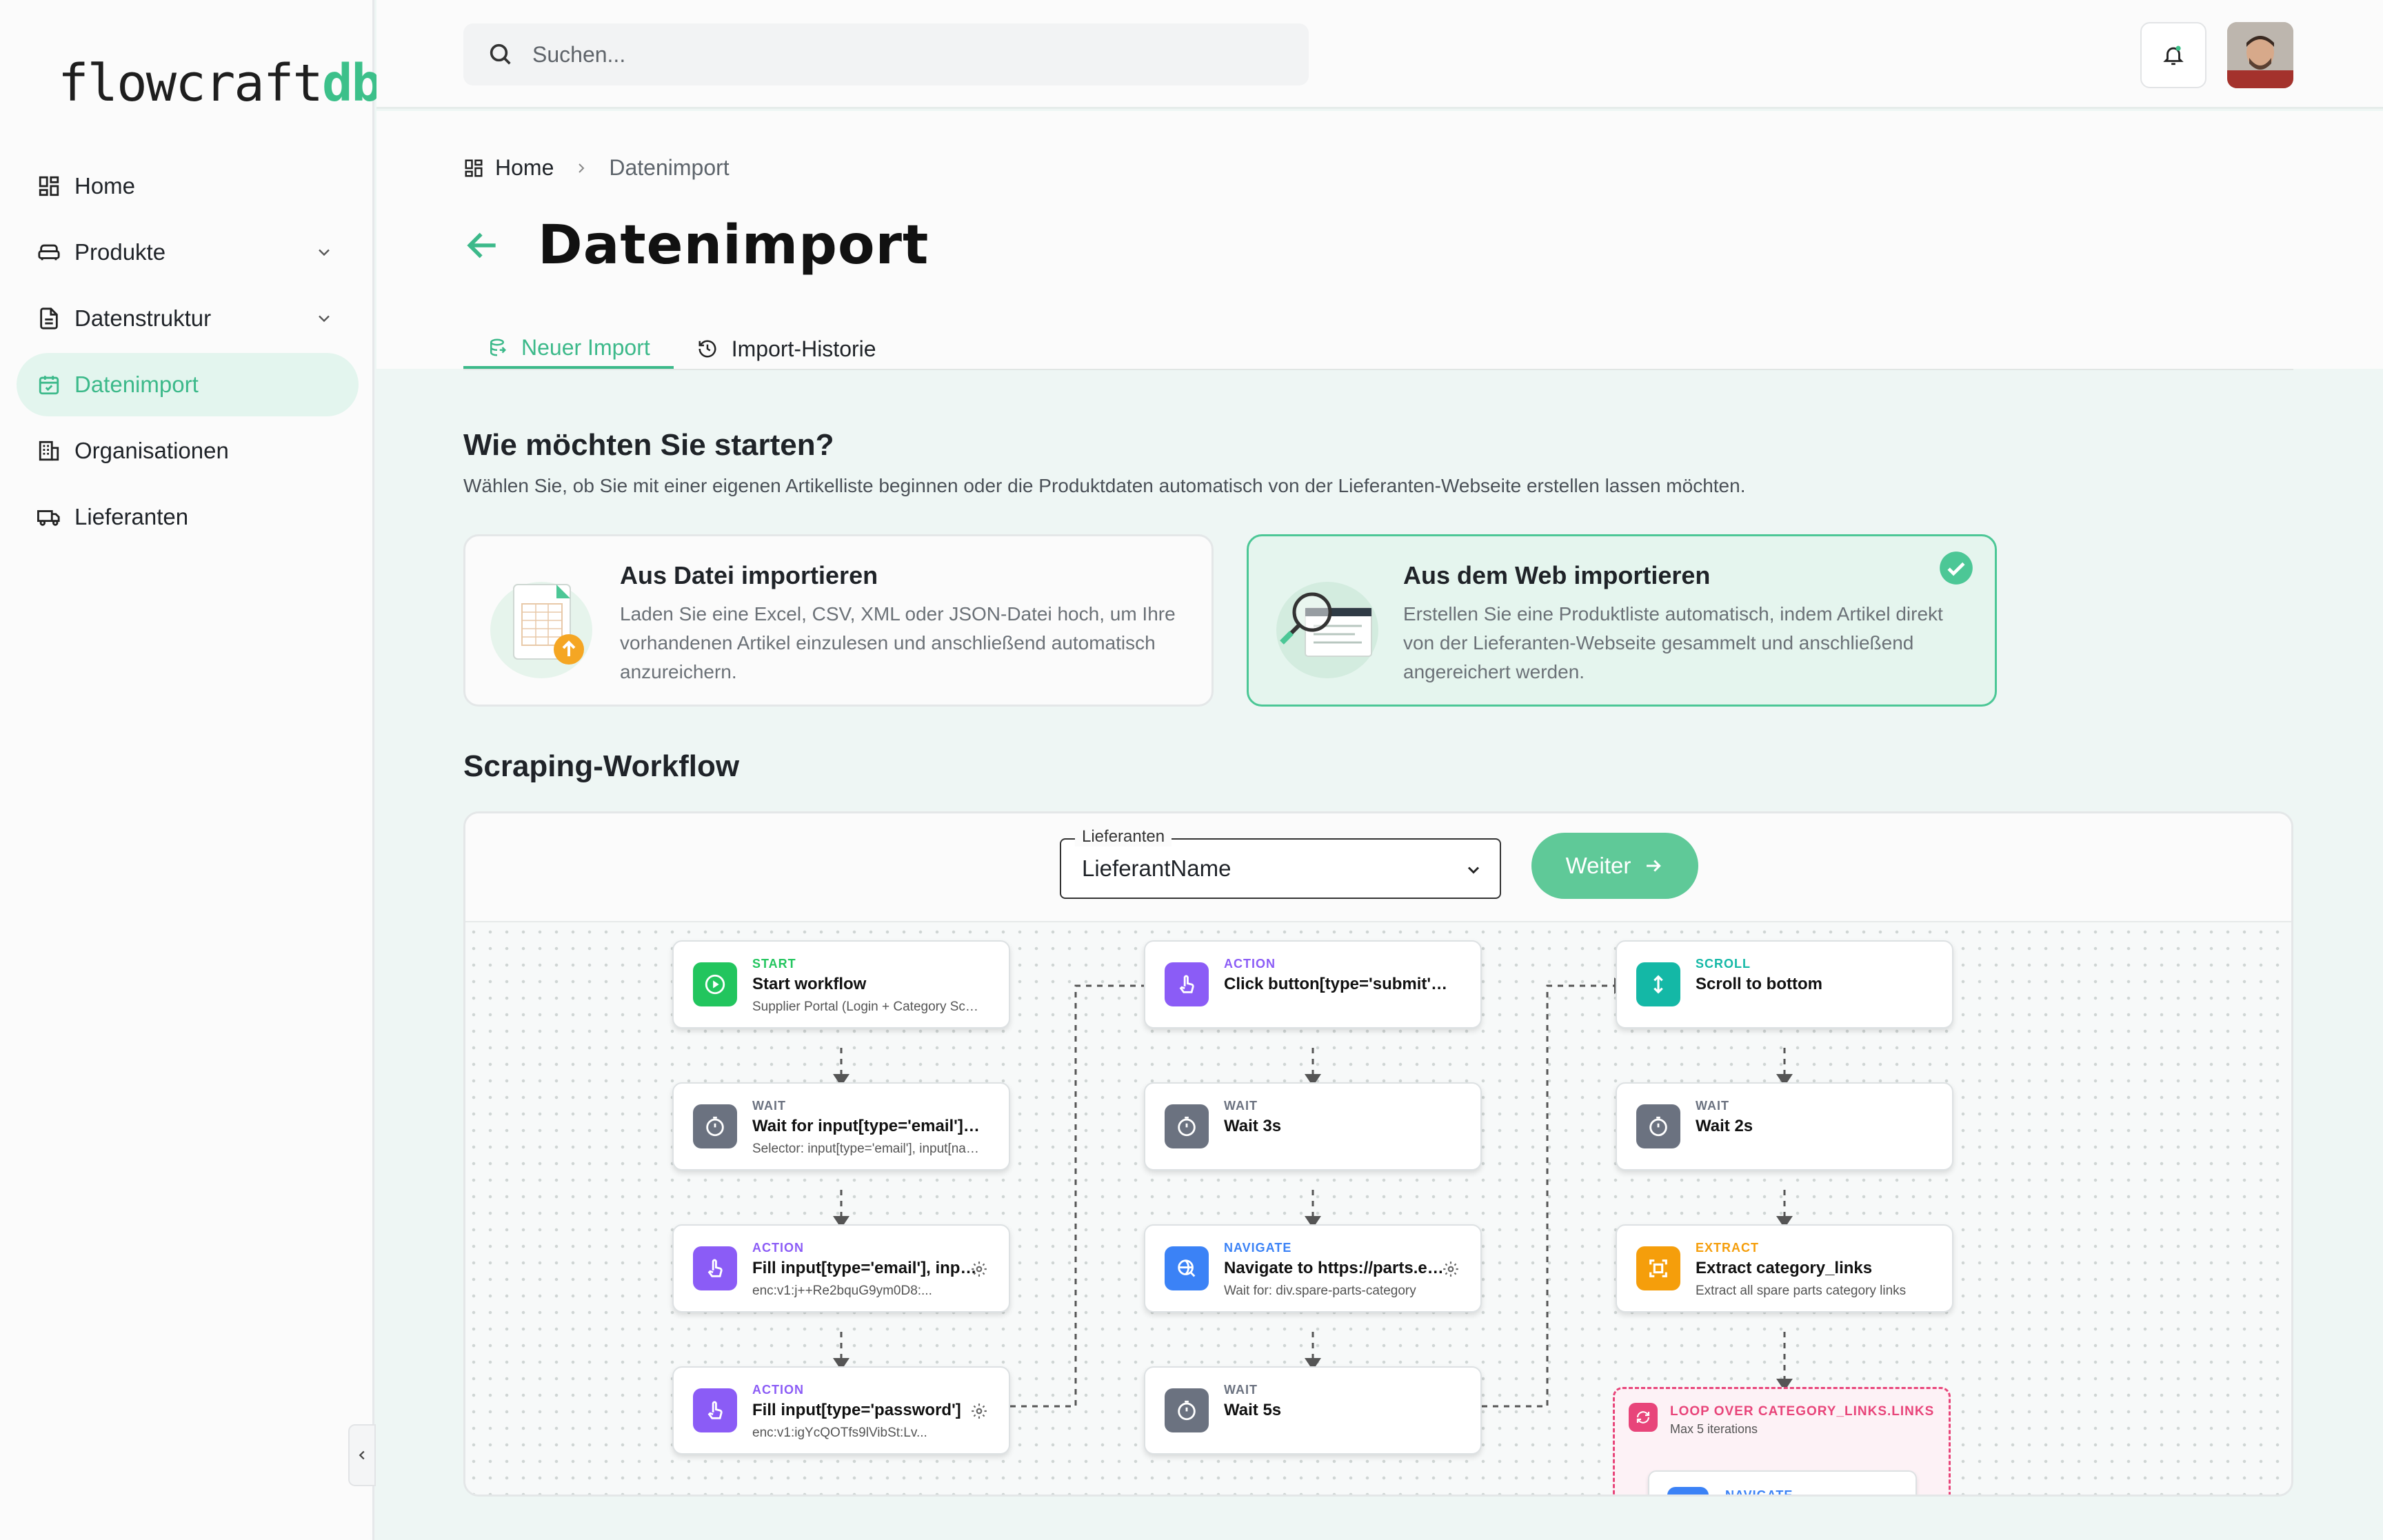 This screenshot has height=1540, width=2383. I want to click on workflow-heading: Scraping-Workflow, so click(601, 766).